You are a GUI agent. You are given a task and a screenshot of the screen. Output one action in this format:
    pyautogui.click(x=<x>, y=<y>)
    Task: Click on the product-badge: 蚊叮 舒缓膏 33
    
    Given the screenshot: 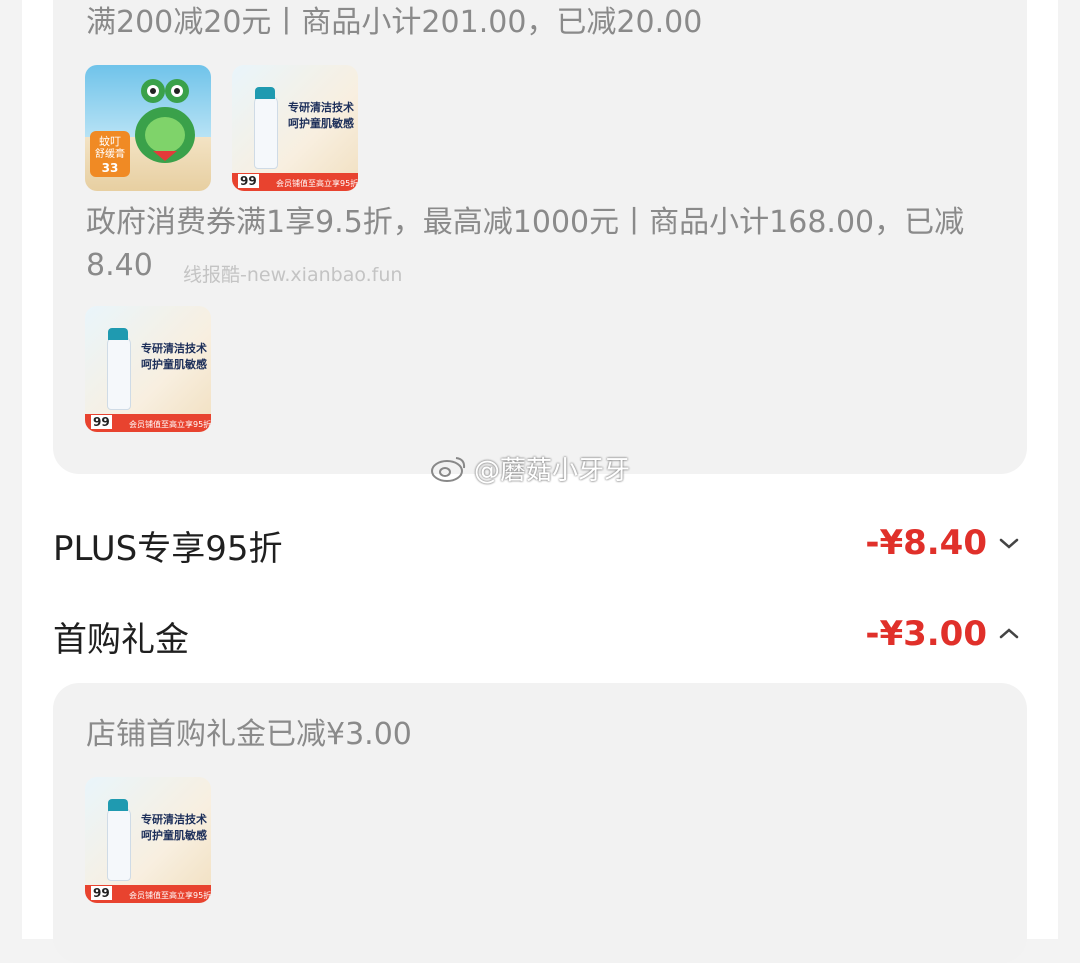 What is the action you would take?
    pyautogui.click(x=110, y=154)
    